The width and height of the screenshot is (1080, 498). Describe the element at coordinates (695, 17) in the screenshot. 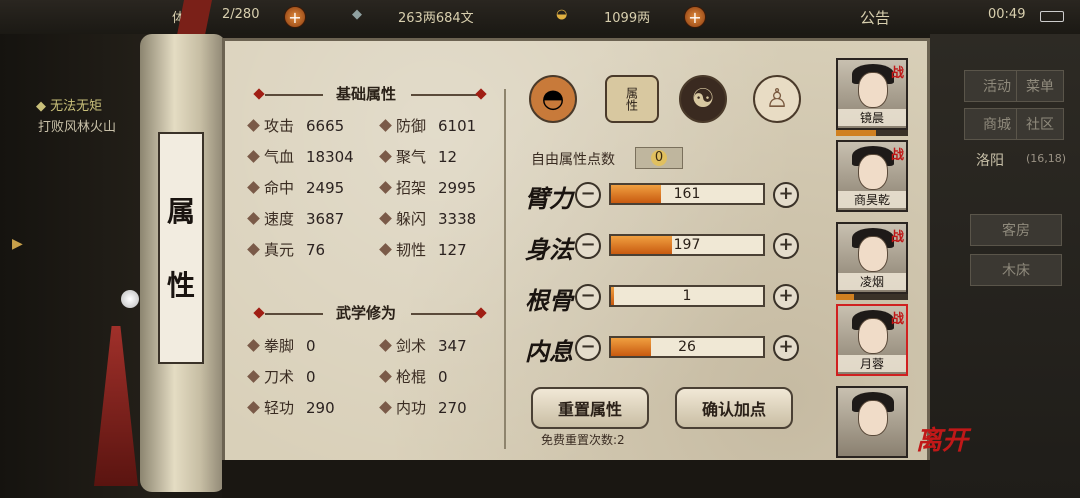

I see `add-gold-button: +` at that location.